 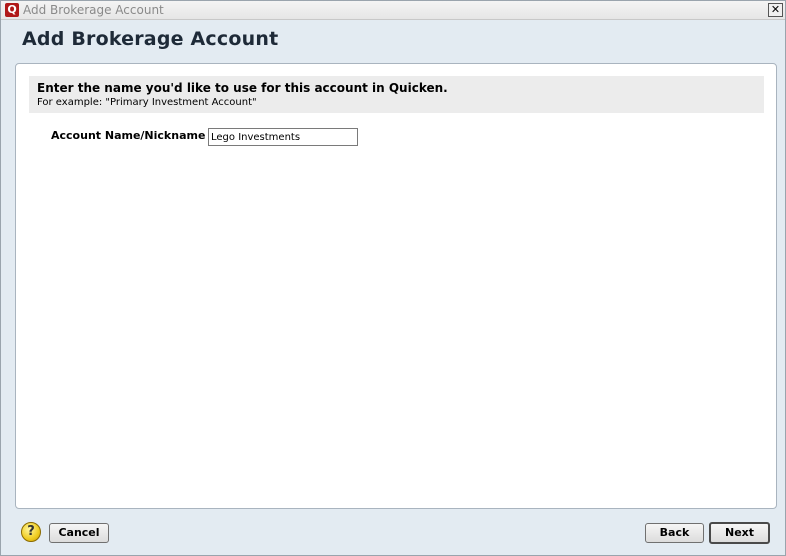 What do you see at coordinates (775, 10) in the screenshot?
I see `close-icon: ✕` at bounding box center [775, 10].